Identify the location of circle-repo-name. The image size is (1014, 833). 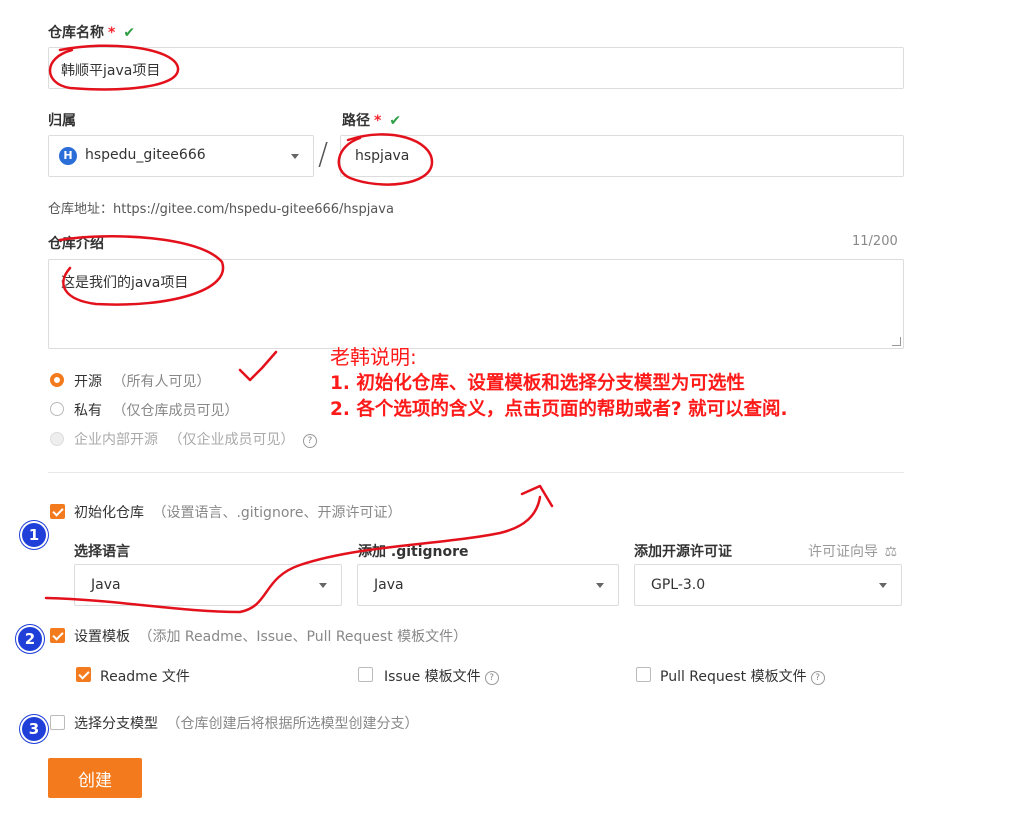
(114, 67).